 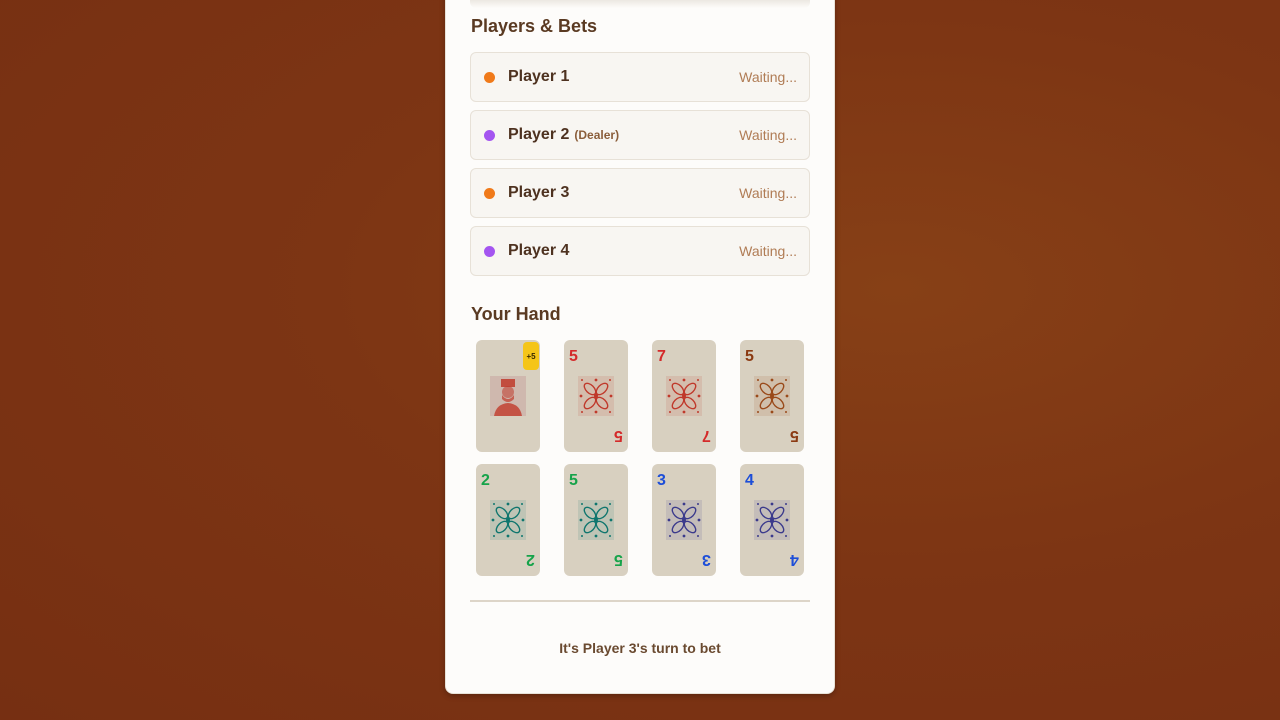 I want to click on portrait-icon, so click(x=508, y=396).